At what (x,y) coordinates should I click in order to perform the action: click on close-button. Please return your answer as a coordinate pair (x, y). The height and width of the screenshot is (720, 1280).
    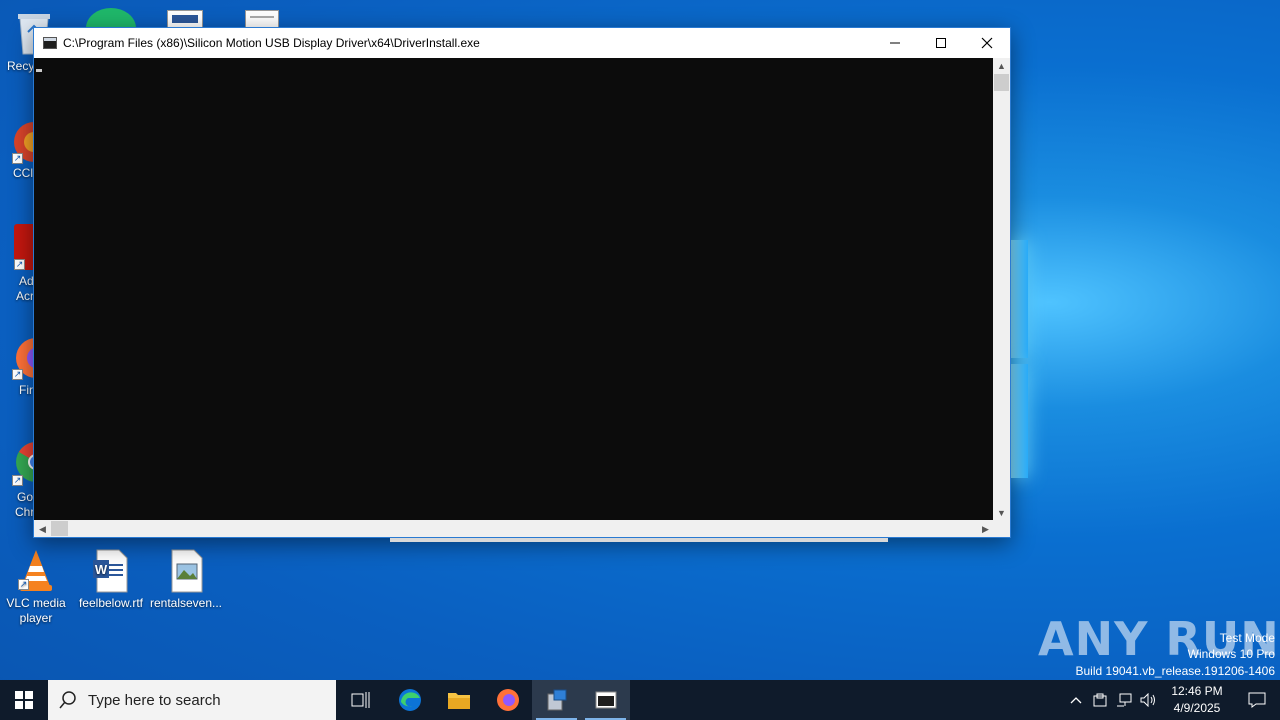
    Looking at the image, I should click on (987, 43).